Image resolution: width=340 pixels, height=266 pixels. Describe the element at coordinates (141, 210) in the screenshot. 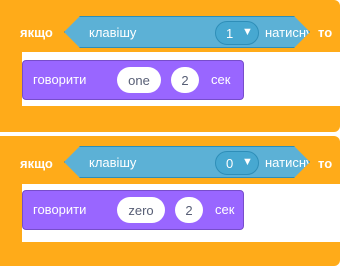

I see `say-message-input: zero` at that location.